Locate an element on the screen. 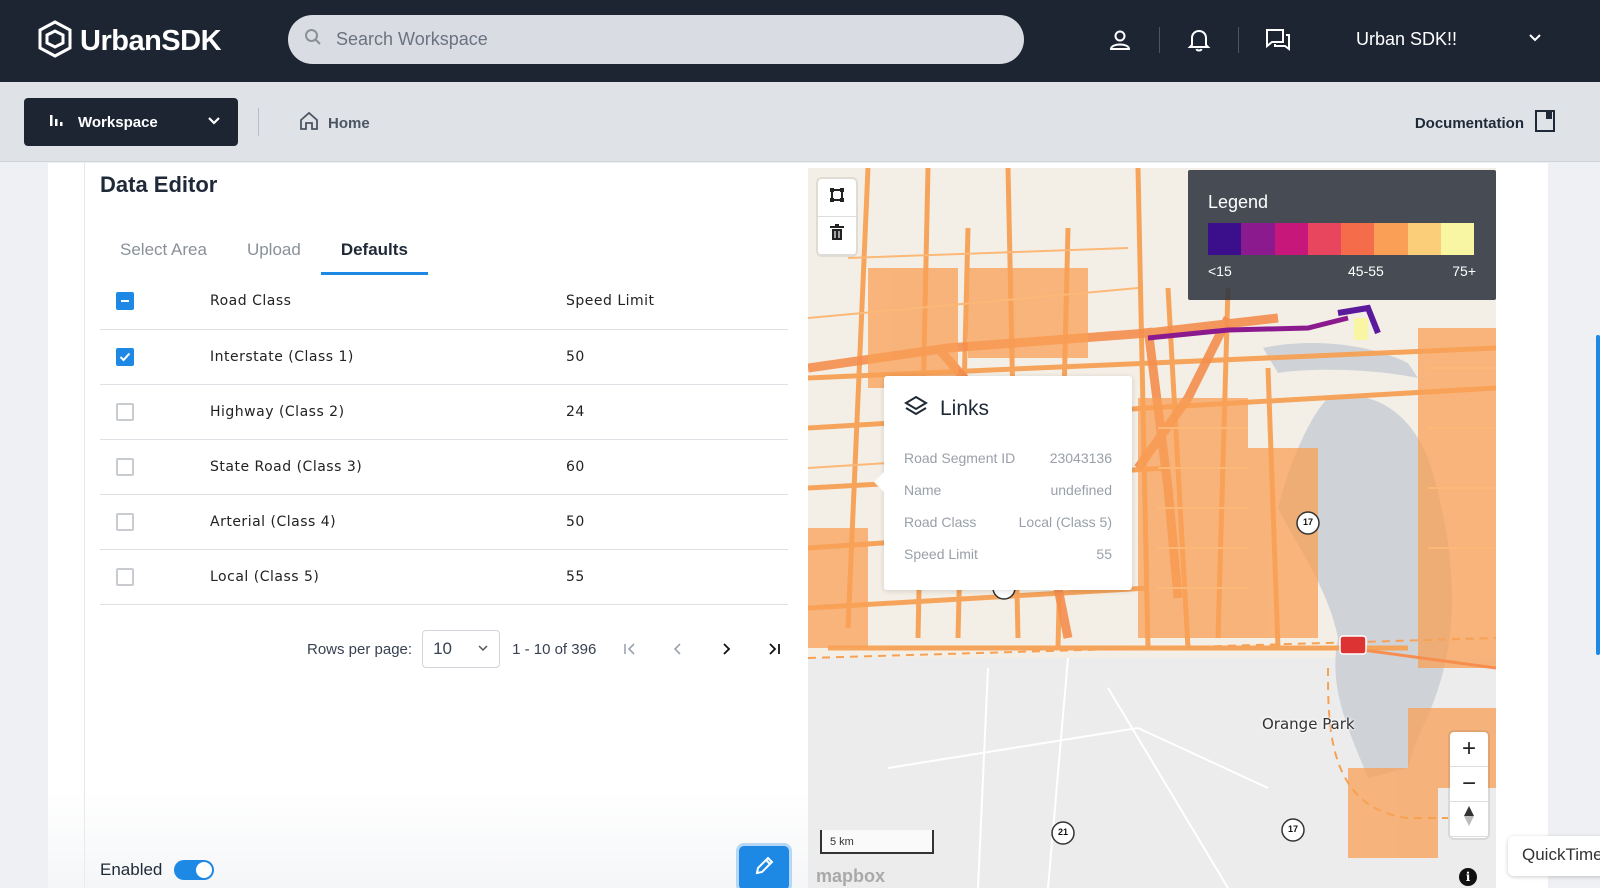 The image size is (1600, 888). popup-field-key: Speed Limit is located at coordinates (941, 554).